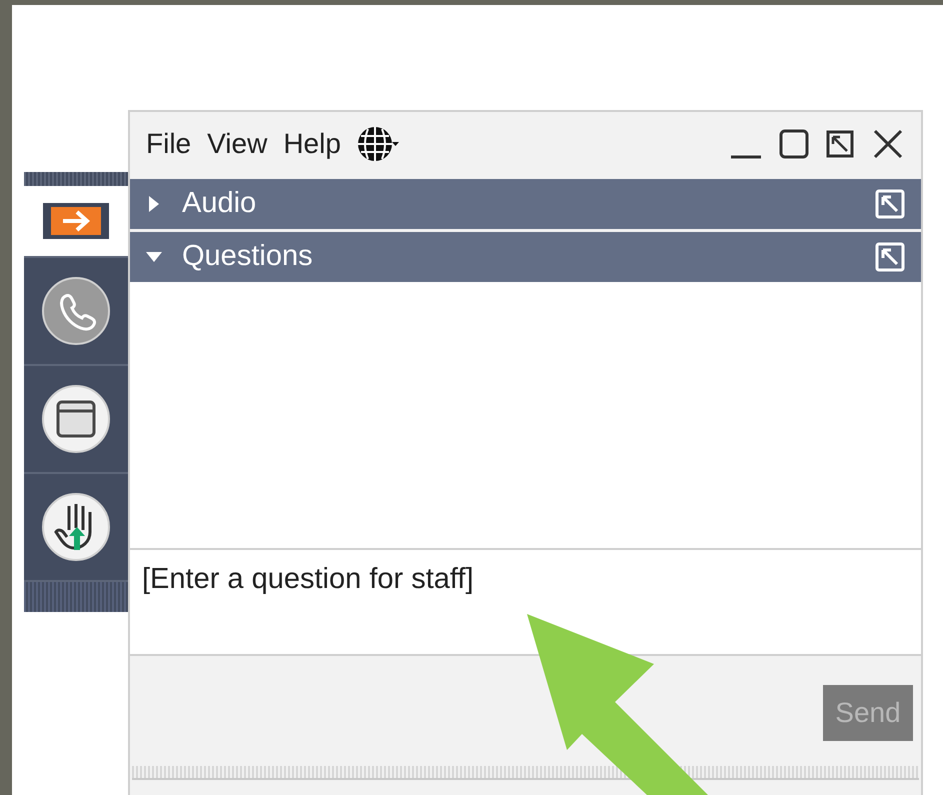 Image resolution: width=943 pixels, height=795 pixels. Describe the element at coordinates (76, 222) in the screenshot. I see `rail-button` at that location.